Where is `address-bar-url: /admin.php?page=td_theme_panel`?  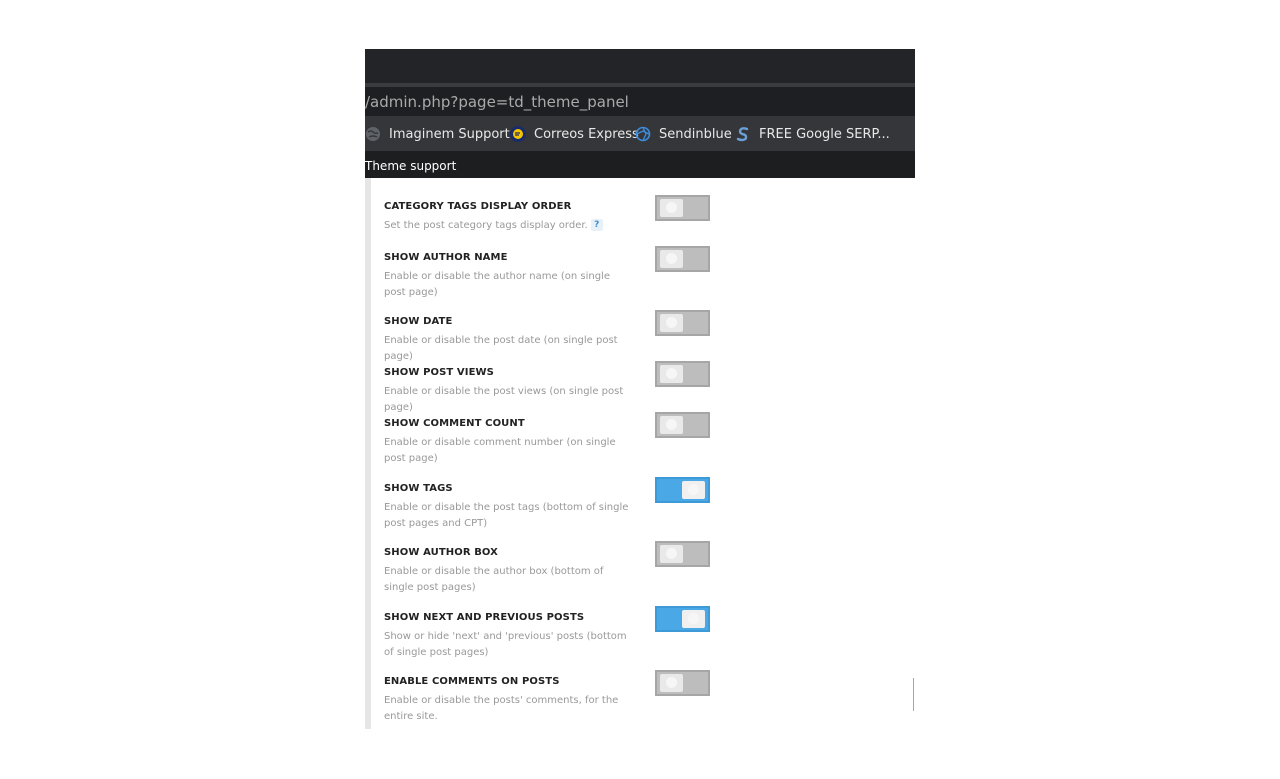 address-bar-url: /admin.php?page=td_theme_panel is located at coordinates (497, 102).